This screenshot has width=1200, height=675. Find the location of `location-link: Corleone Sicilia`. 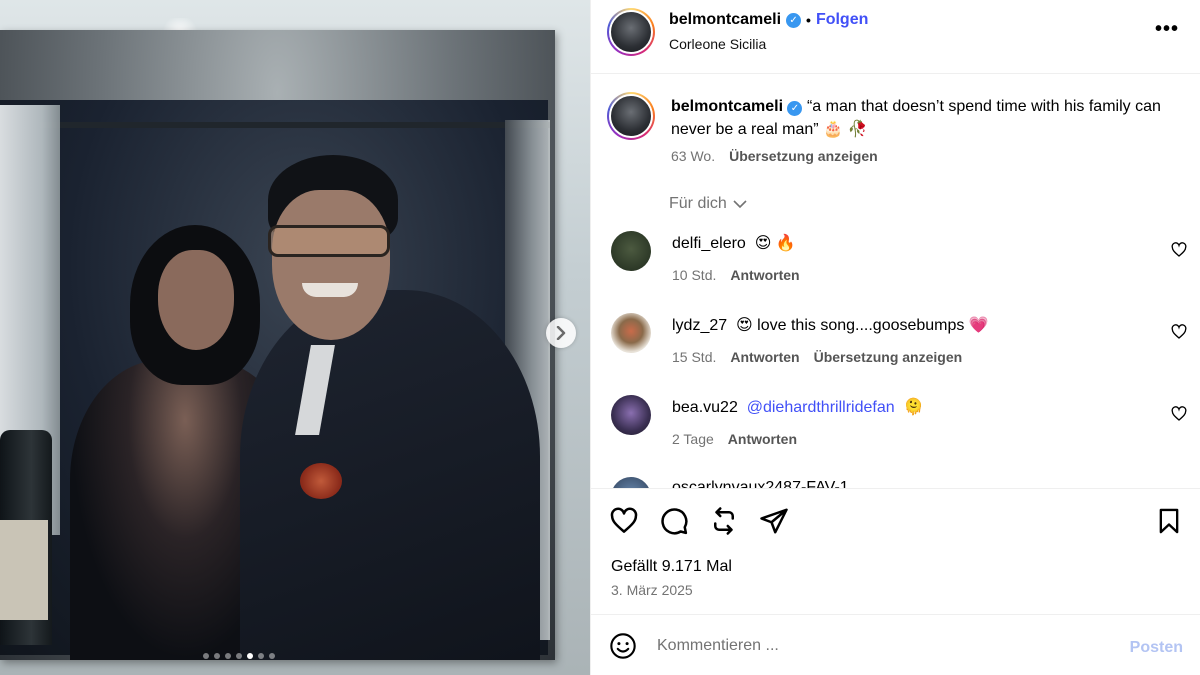

location-link: Corleone Sicilia is located at coordinates (717, 44).